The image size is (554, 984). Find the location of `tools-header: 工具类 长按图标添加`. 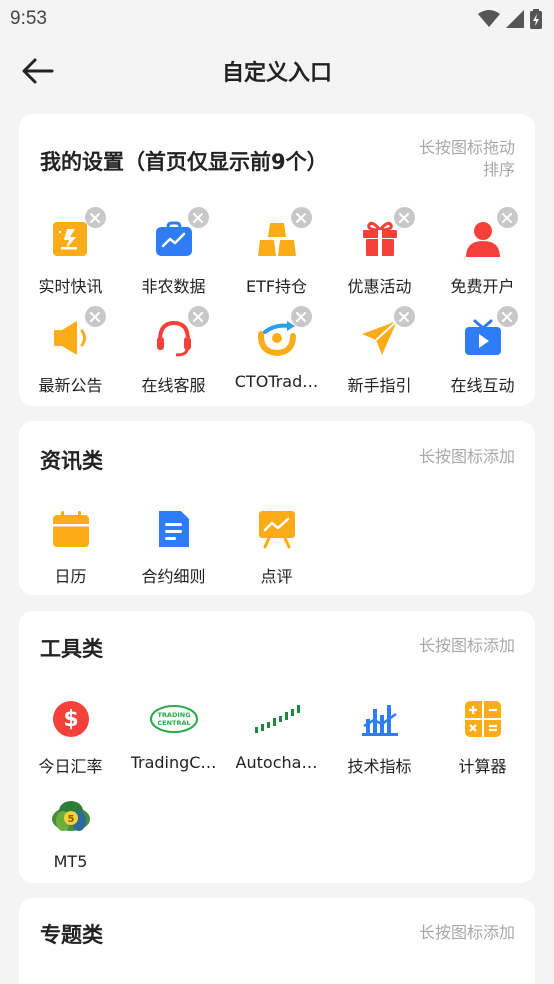

tools-header: 工具类 长按图标添加 is located at coordinates (277, 651).